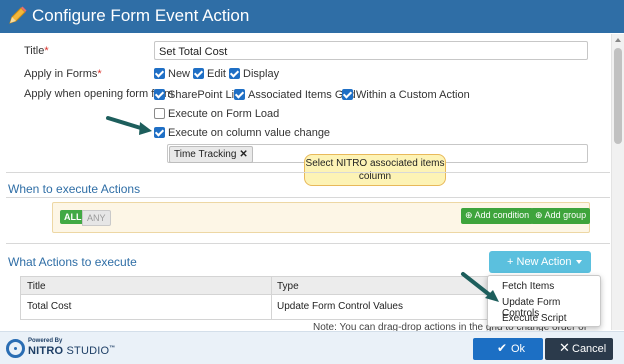 The width and height of the screenshot is (624, 364). I want to click on new-action-label: New Action, so click(544, 262).